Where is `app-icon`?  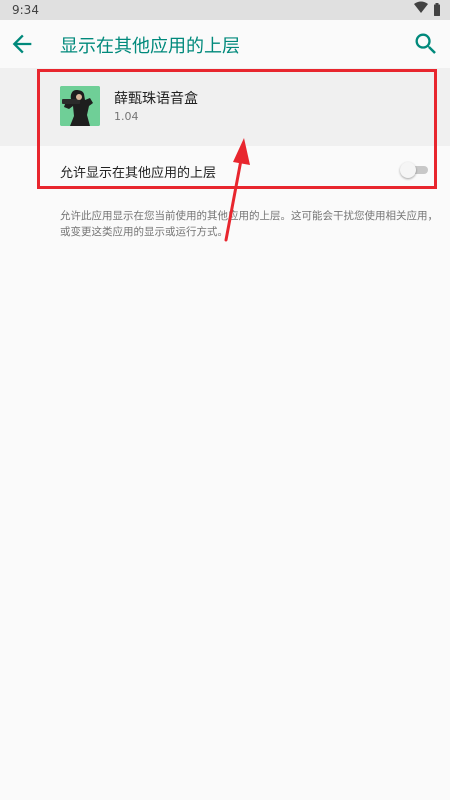
app-icon is located at coordinates (80, 106).